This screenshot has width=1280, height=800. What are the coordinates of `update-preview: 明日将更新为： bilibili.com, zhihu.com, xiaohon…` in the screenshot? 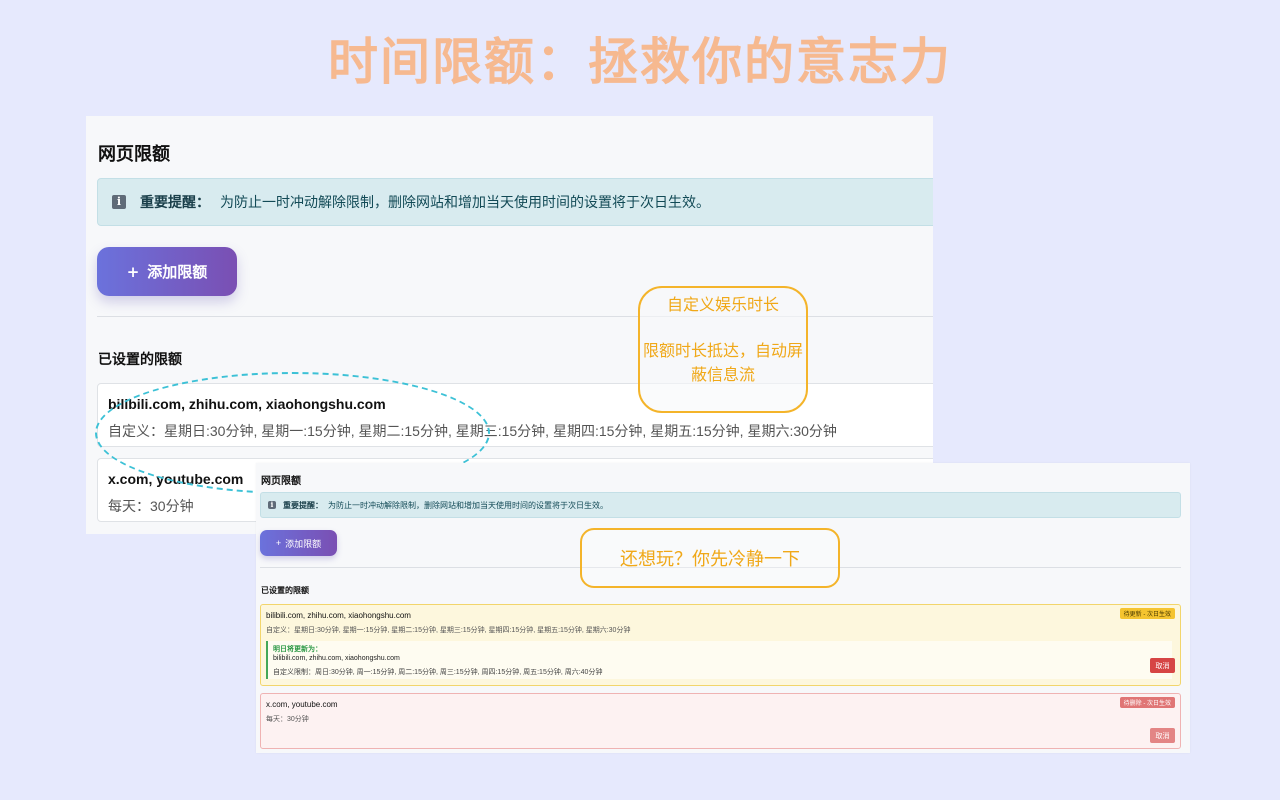 It's located at (719, 660).